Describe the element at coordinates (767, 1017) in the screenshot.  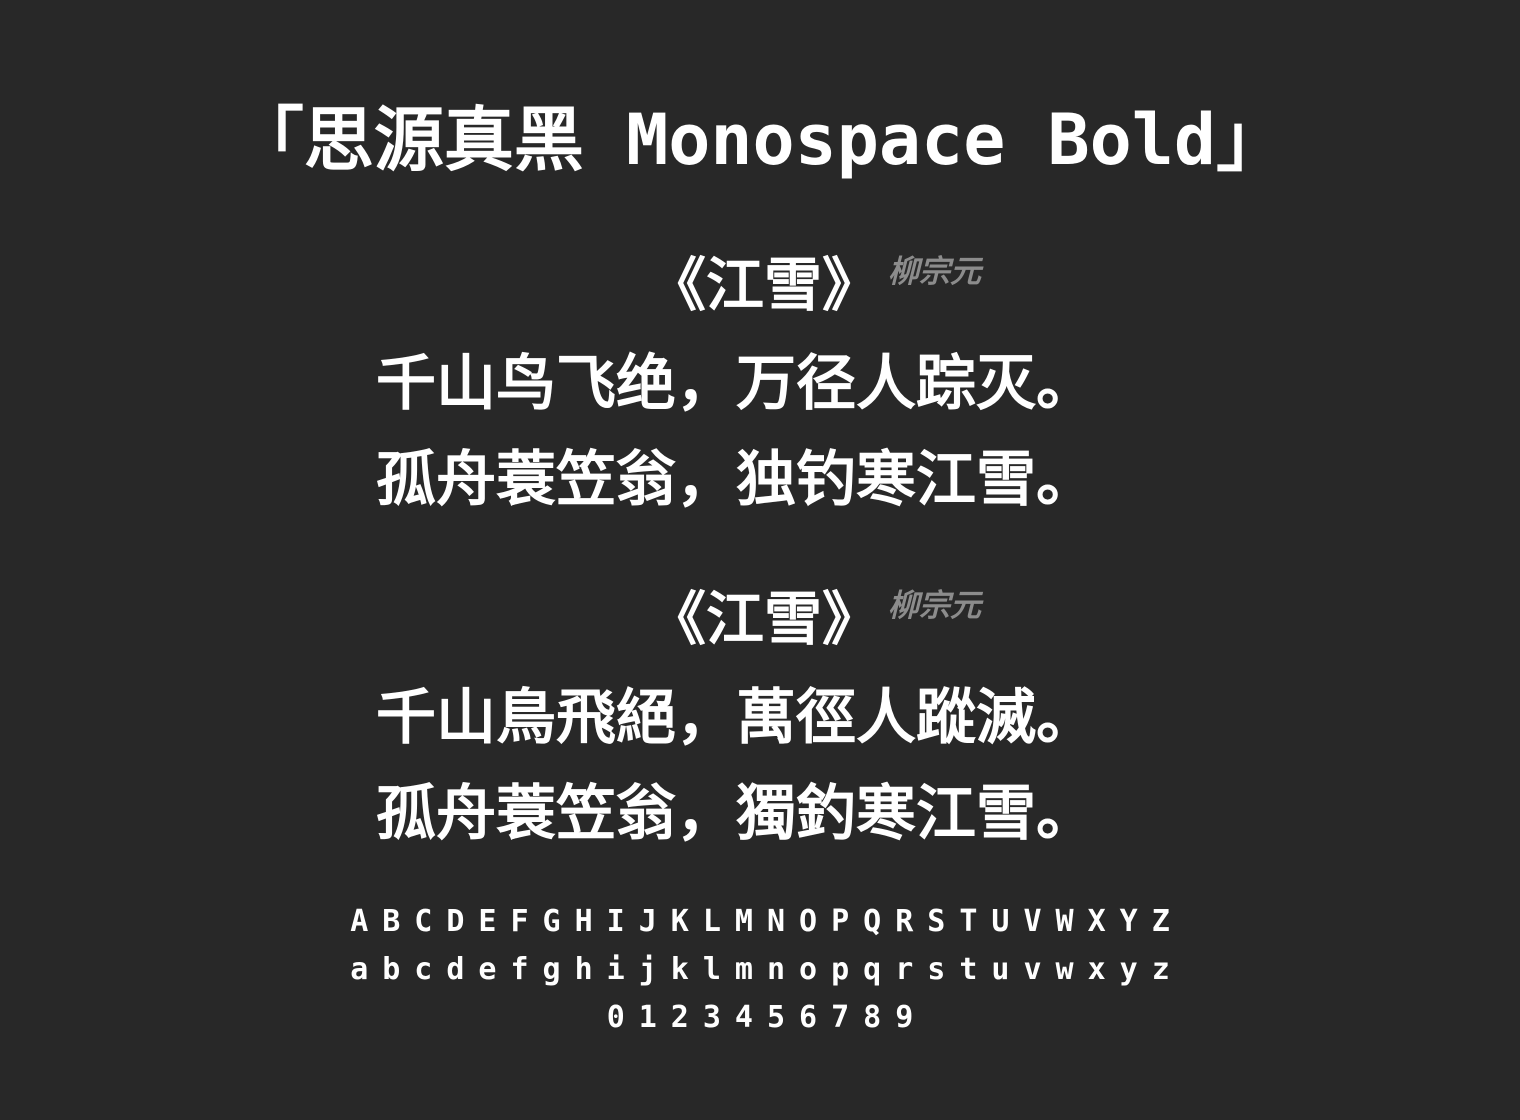
I see `digits: 0123456789` at that location.